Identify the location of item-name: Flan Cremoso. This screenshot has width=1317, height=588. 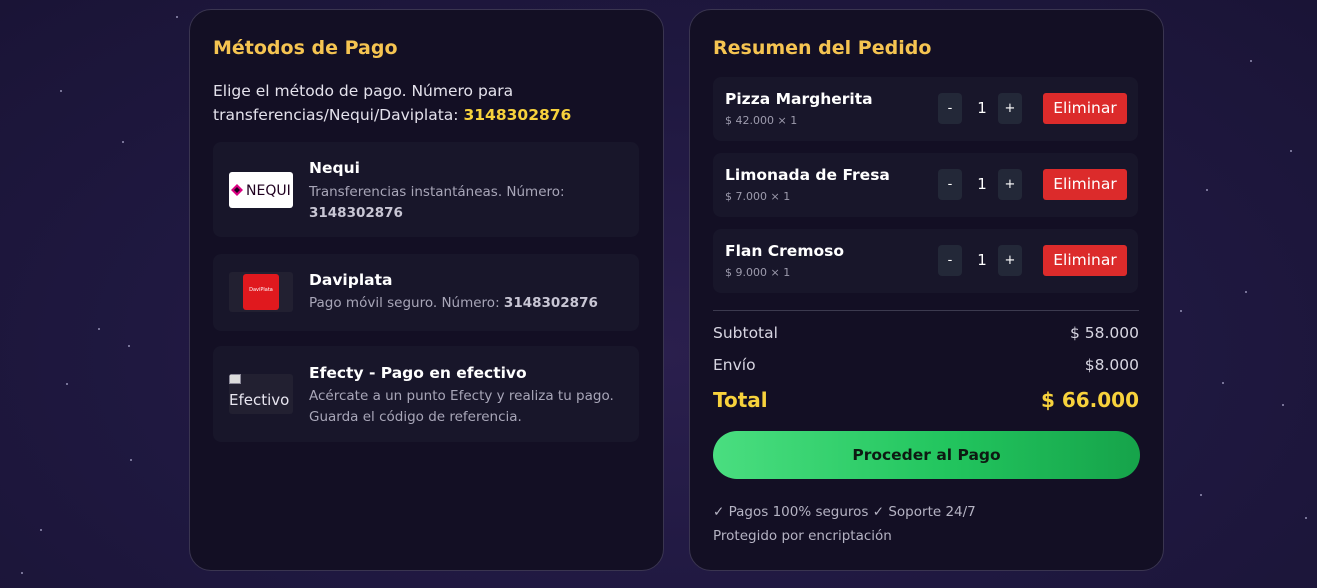
(784, 251).